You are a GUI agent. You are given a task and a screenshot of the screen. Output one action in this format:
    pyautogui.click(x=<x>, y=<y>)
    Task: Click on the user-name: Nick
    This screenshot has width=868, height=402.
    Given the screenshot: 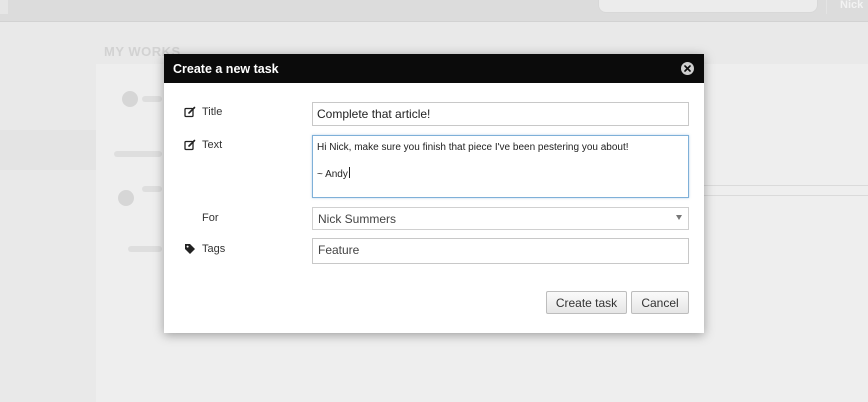 What is the action you would take?
    pyautogui.click(x=852, y=5)
    